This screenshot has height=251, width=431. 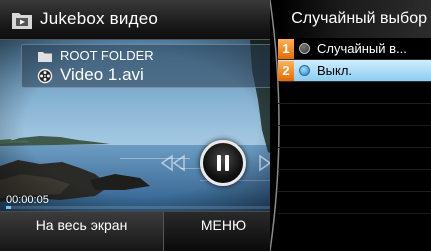 I want to click on menu-button: МЕНЮ, so click(x=223, y=231).